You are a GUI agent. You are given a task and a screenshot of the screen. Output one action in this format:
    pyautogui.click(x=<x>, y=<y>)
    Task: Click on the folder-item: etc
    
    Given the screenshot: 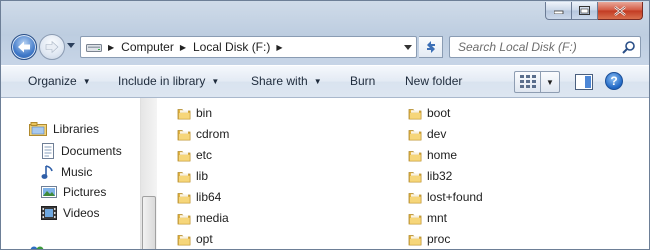 What is the action you would take?
    pyautogui.click(x=194, y=155)
    